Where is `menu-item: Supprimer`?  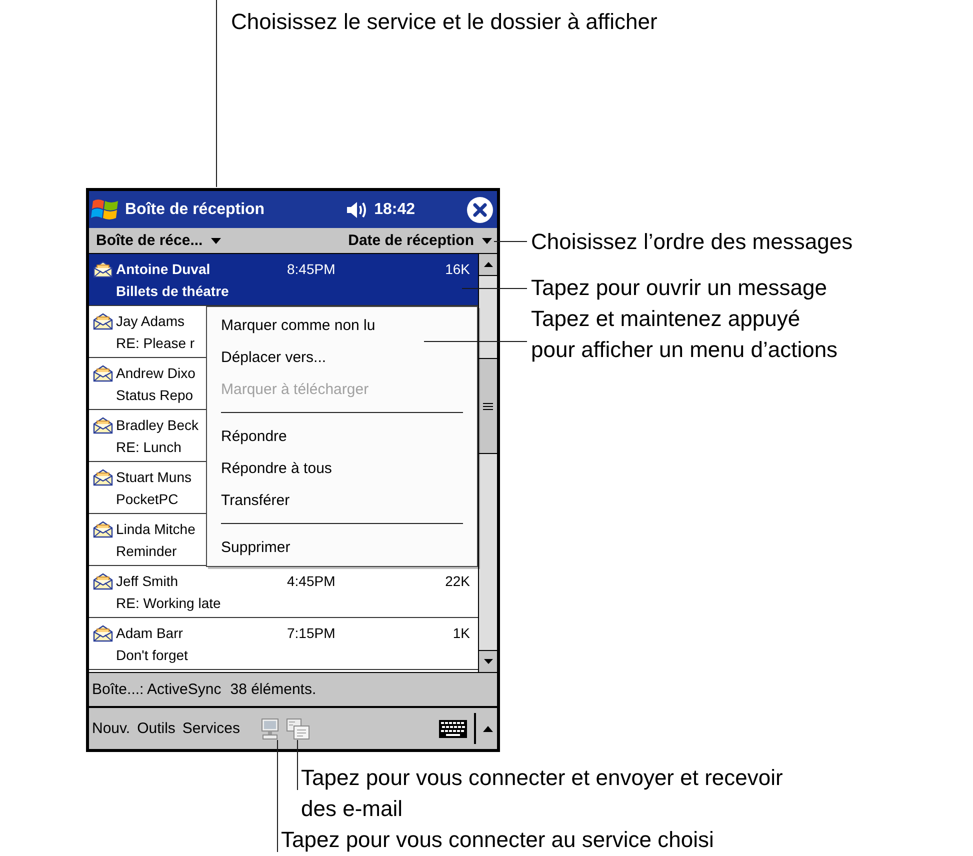 menu-item: Supprimer is located at coordinates (342, 547).